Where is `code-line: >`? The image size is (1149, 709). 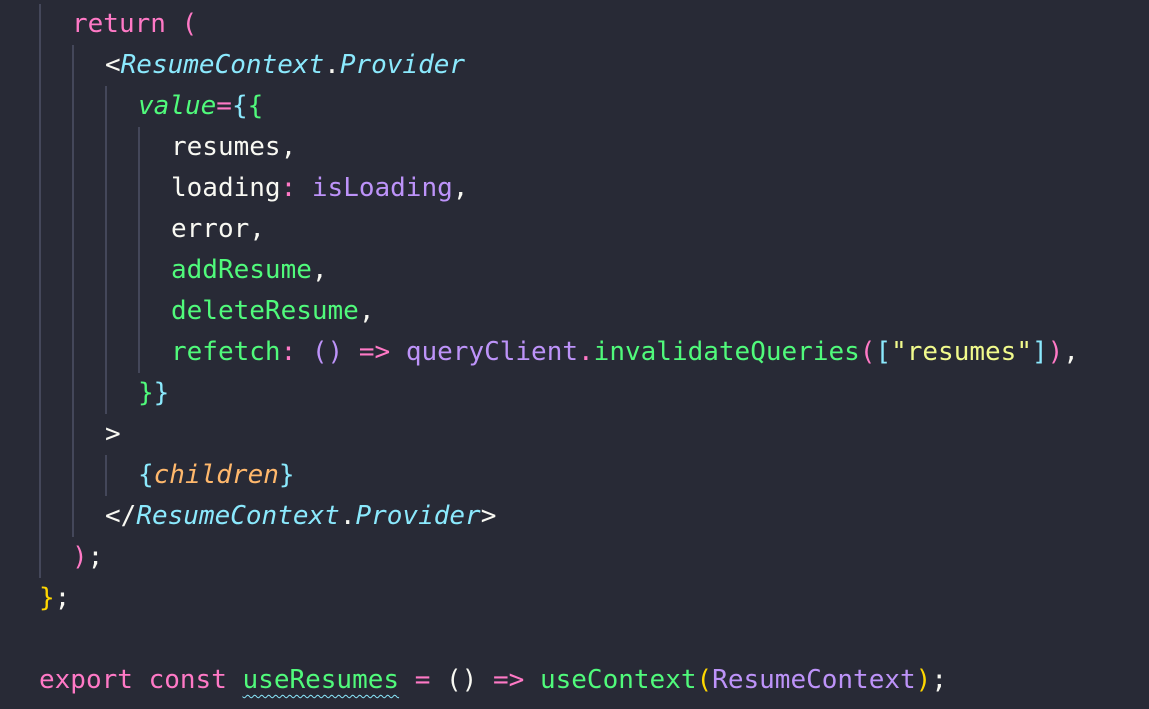
code-line: > is located at coordinates (113, 434).